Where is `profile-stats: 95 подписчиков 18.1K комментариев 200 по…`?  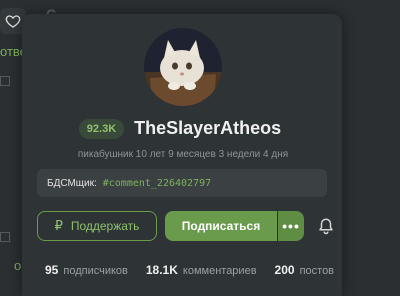
profile-stats: 95 подписчиков 18.1K комментариев 200 по… is located at coordinates (189, 270).